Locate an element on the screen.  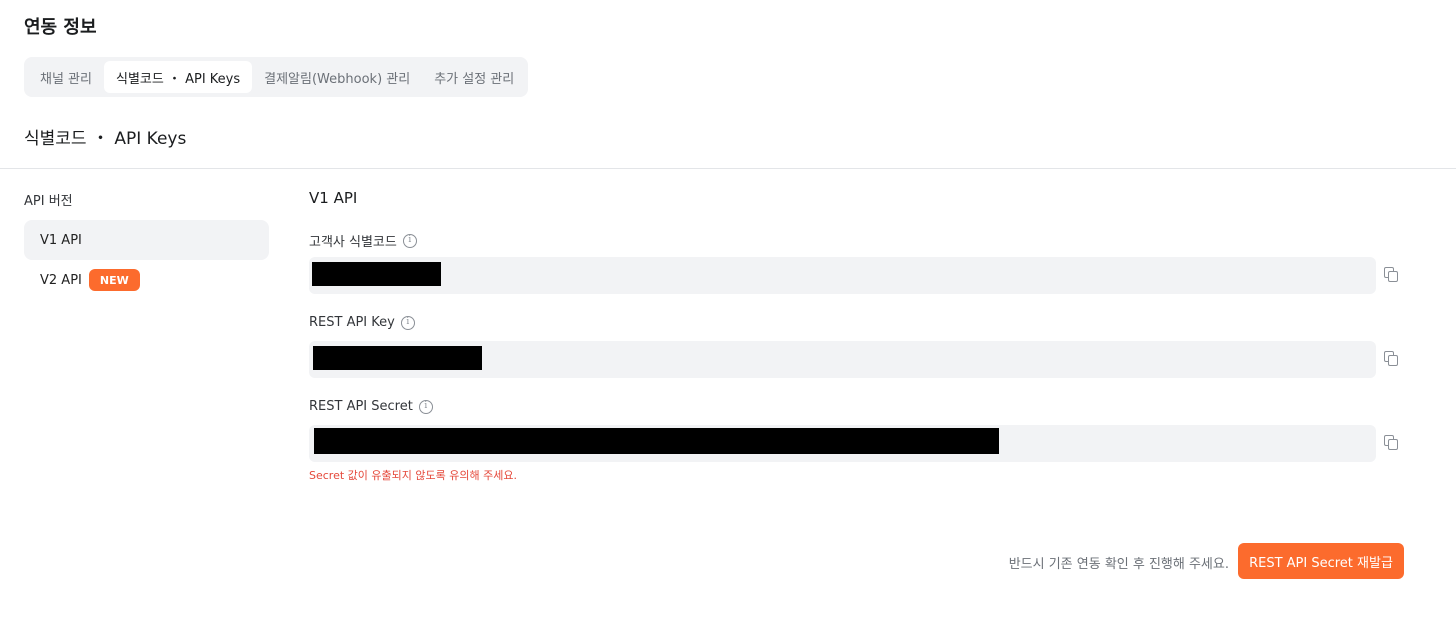
page-title: 연동 정보 is located at coordinates (60, 27).